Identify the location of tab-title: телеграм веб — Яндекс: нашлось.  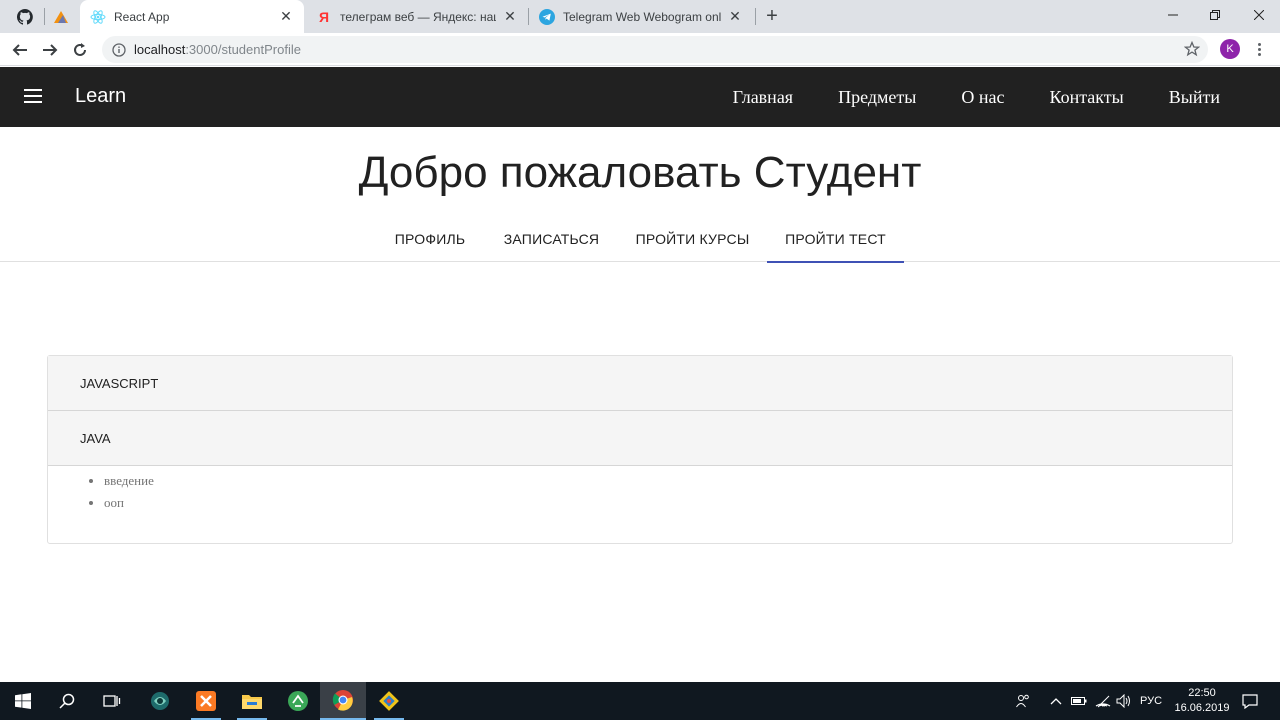
(418, 16).